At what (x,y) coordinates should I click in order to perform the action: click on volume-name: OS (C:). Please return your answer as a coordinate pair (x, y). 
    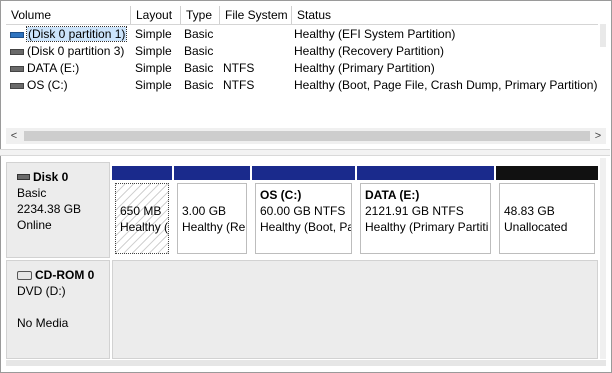
    Looking at the image, I should click on (47, 85).